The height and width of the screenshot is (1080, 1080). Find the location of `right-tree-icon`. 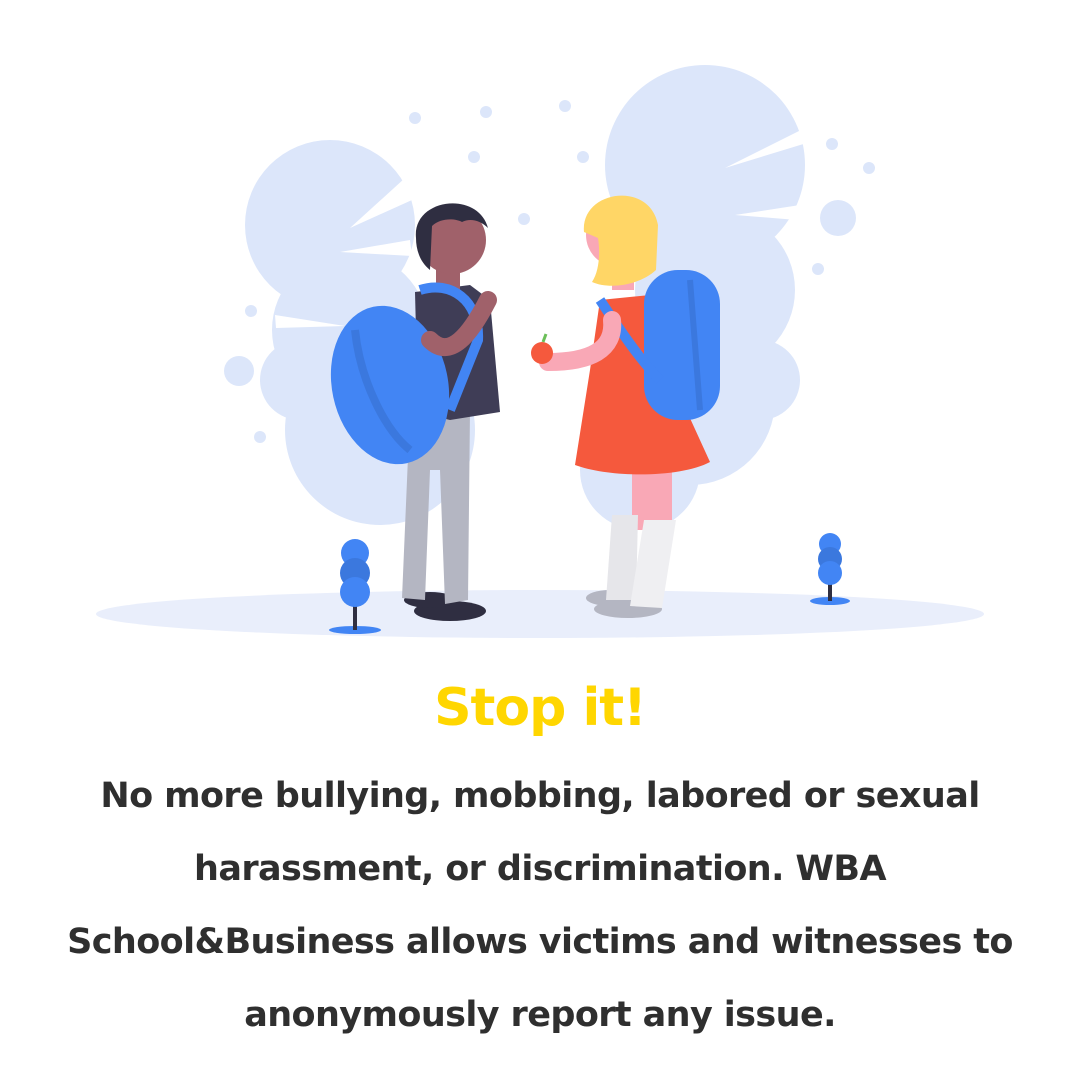

right-tree-icon is located at coordinates (830, 569).